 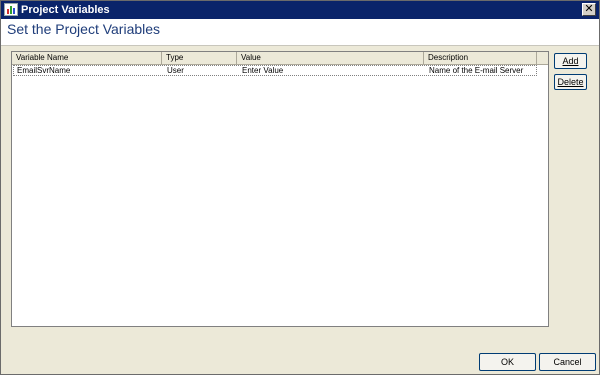 What do you see at coordinates (330, 58) in the screenshot?
I see `column-header-value: Value` at bounding box center [330, 58].